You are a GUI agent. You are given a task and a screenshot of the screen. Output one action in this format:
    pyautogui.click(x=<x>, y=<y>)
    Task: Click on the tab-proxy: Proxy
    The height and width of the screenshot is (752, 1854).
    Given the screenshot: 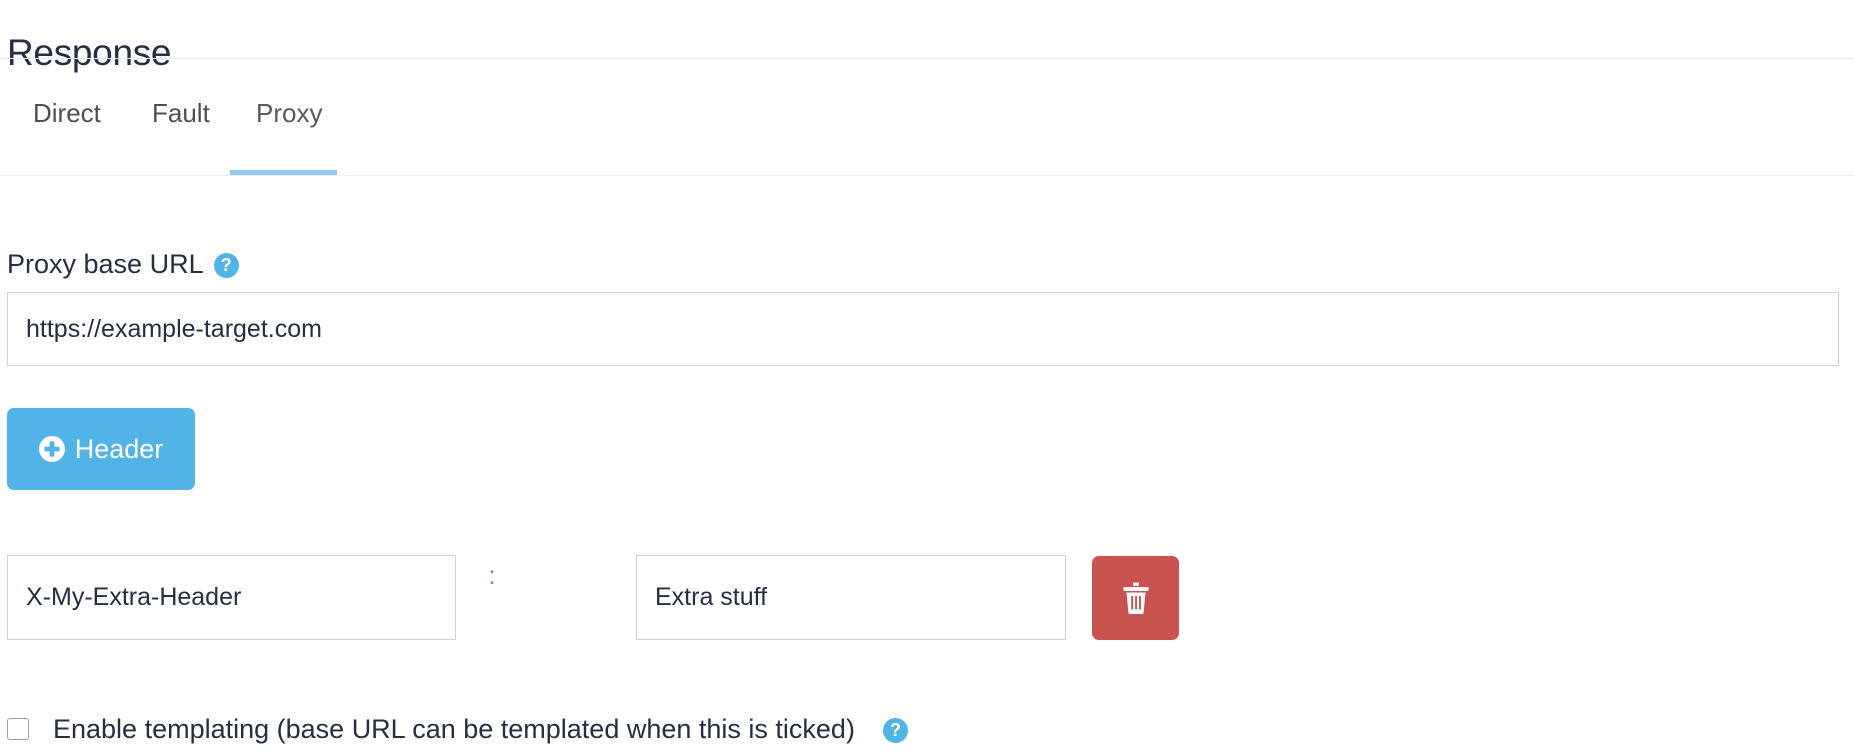 What is the action you would take?
    pyautogui.click(x=289, y=131)
    